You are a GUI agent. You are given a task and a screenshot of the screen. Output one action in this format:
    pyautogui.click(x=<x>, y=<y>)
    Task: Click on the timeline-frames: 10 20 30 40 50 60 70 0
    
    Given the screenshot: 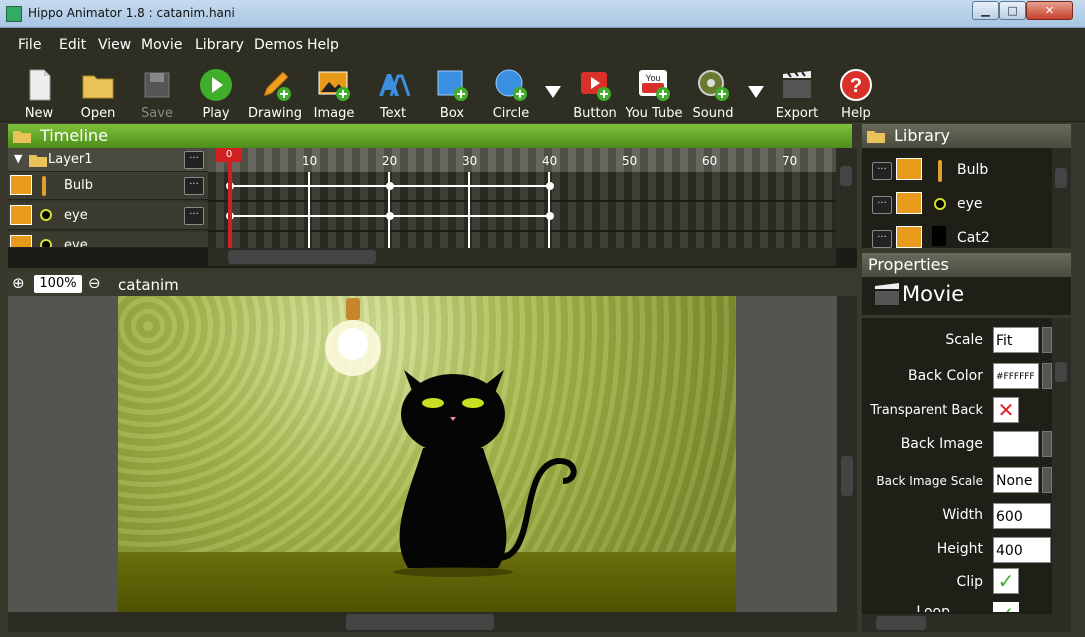 What is the action you would take?
    pyautogui.click(x=522, y=198)
    